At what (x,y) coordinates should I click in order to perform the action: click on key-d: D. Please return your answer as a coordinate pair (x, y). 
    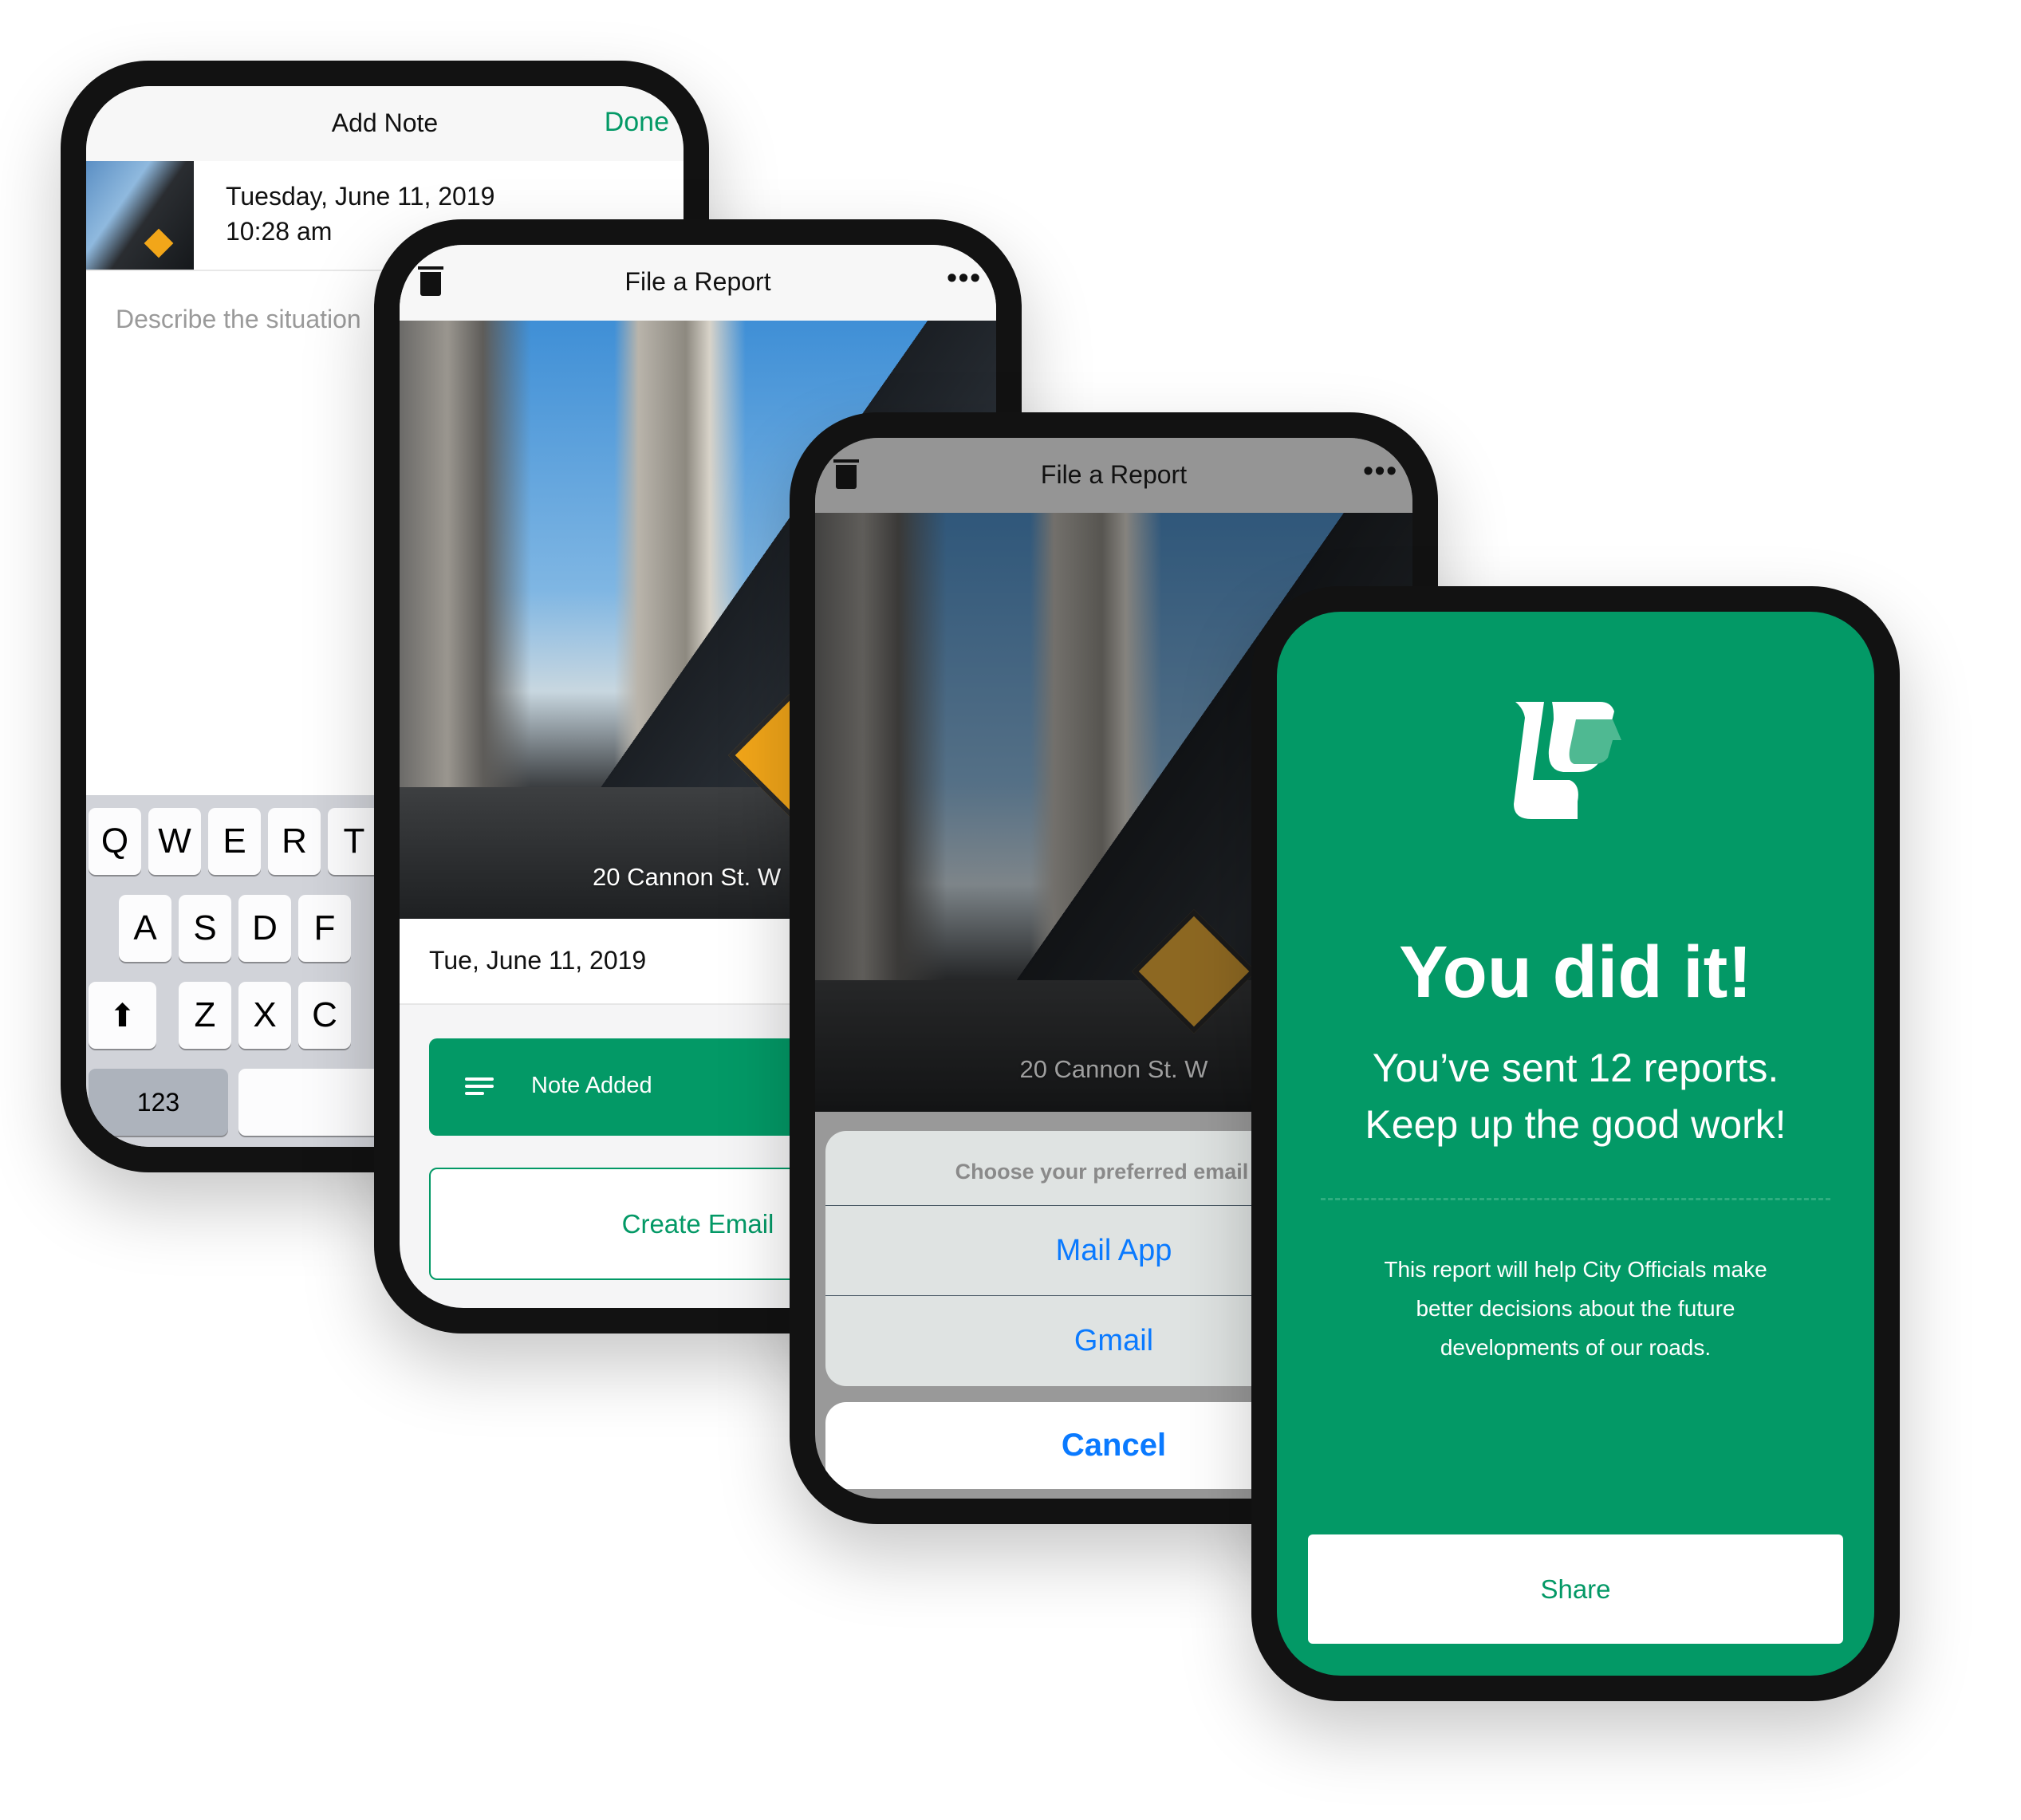
    Looking at the image, I should click on (264, 928).